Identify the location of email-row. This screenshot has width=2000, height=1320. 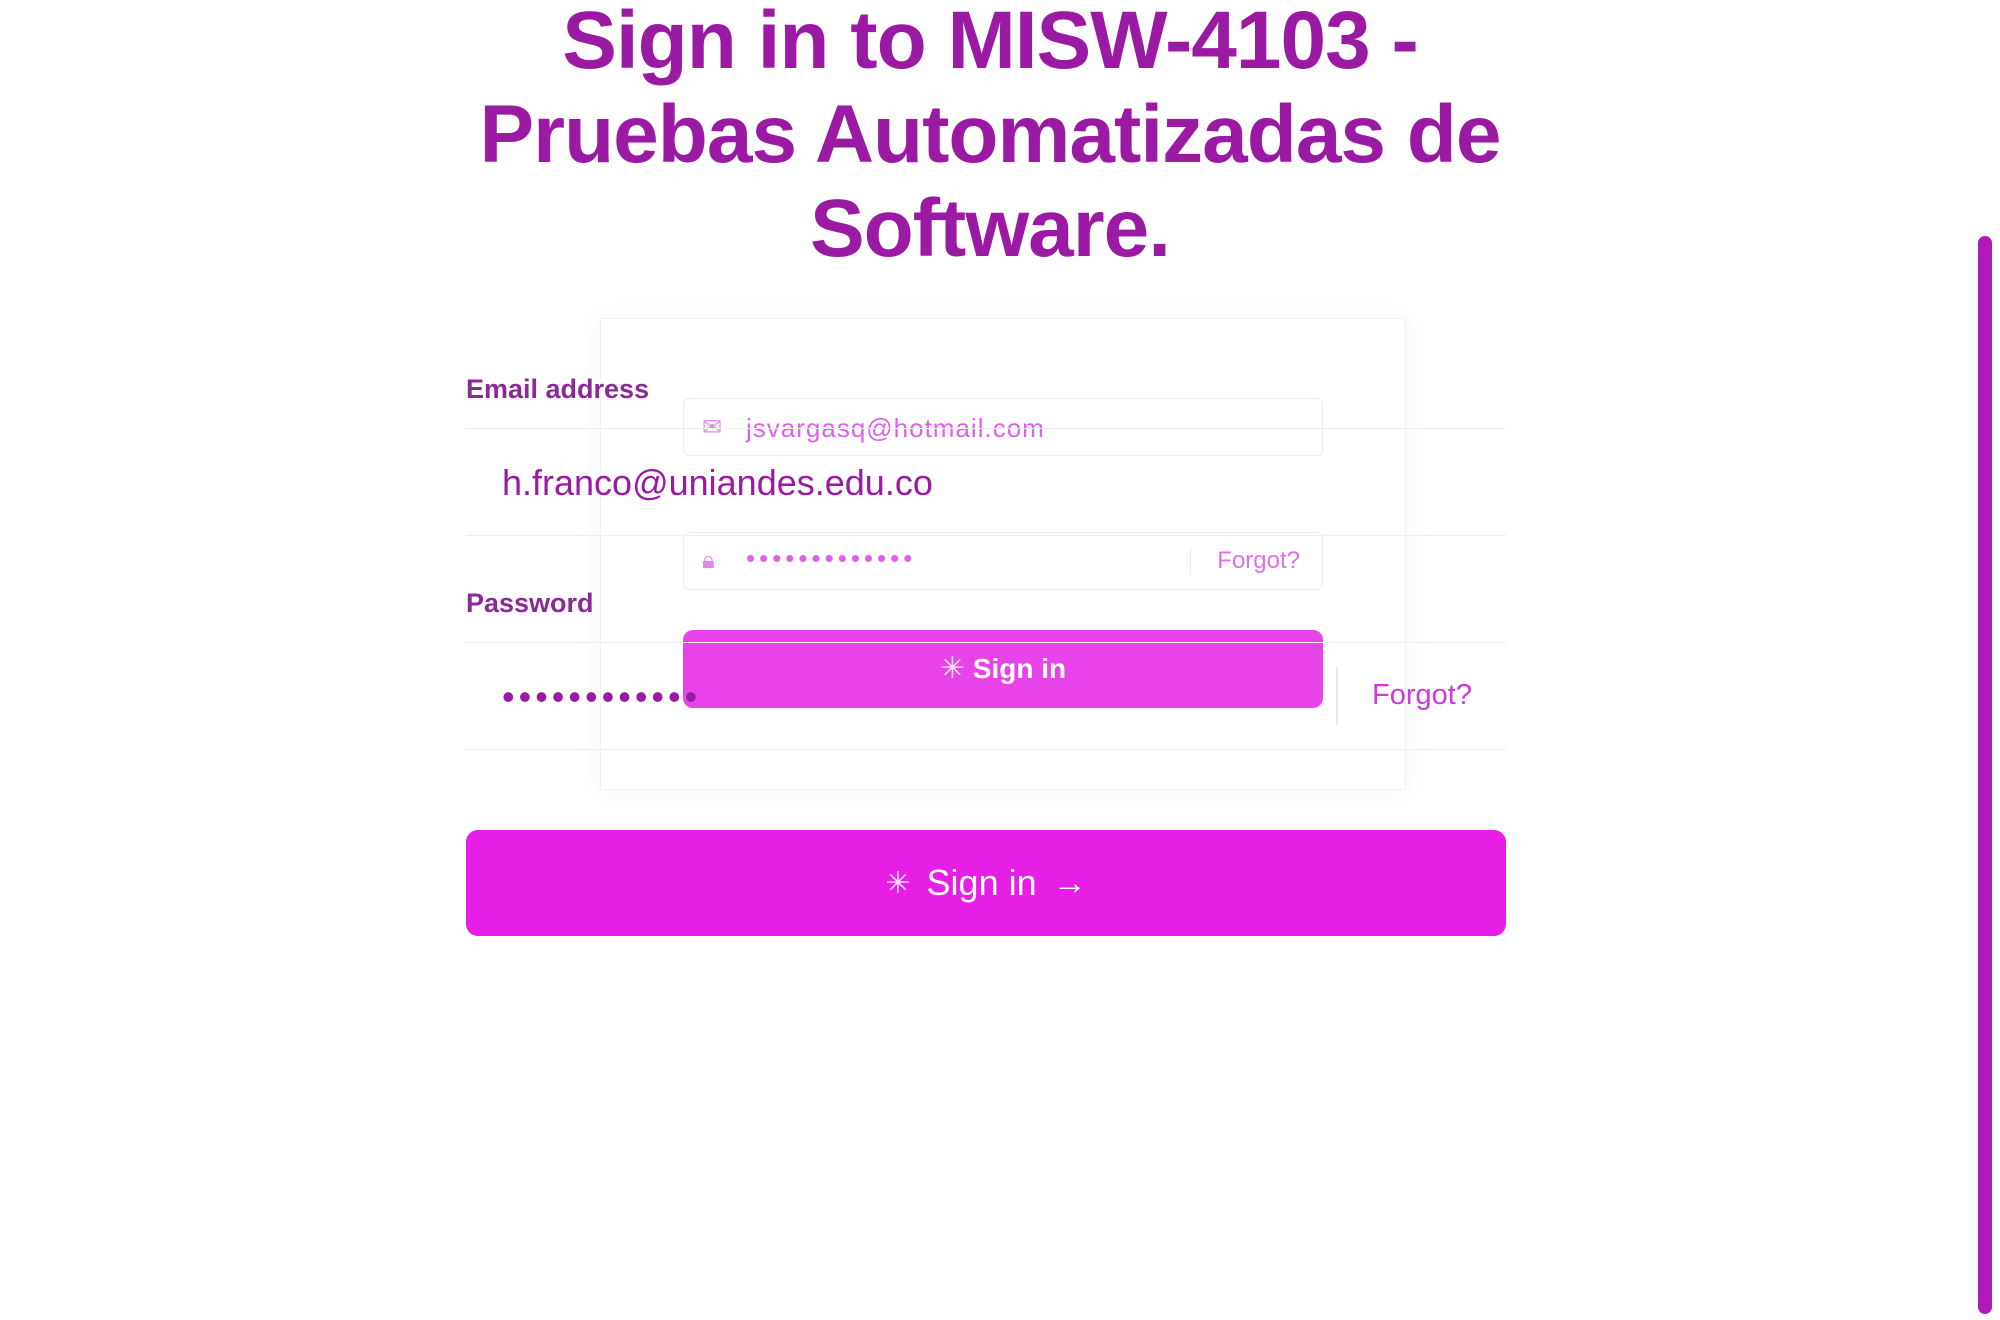
(986, 482).